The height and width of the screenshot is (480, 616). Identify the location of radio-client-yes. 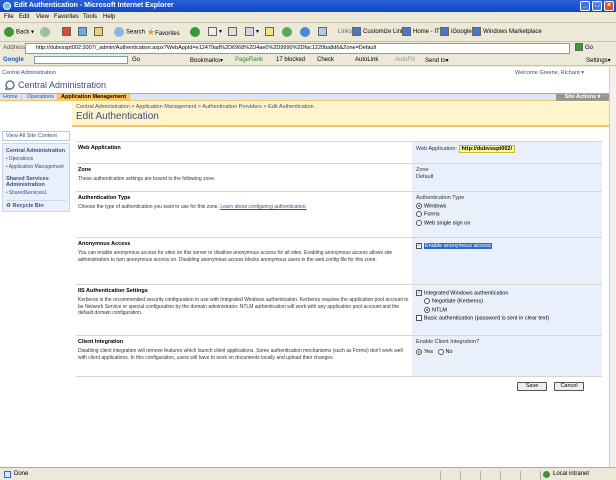
(419, 352).